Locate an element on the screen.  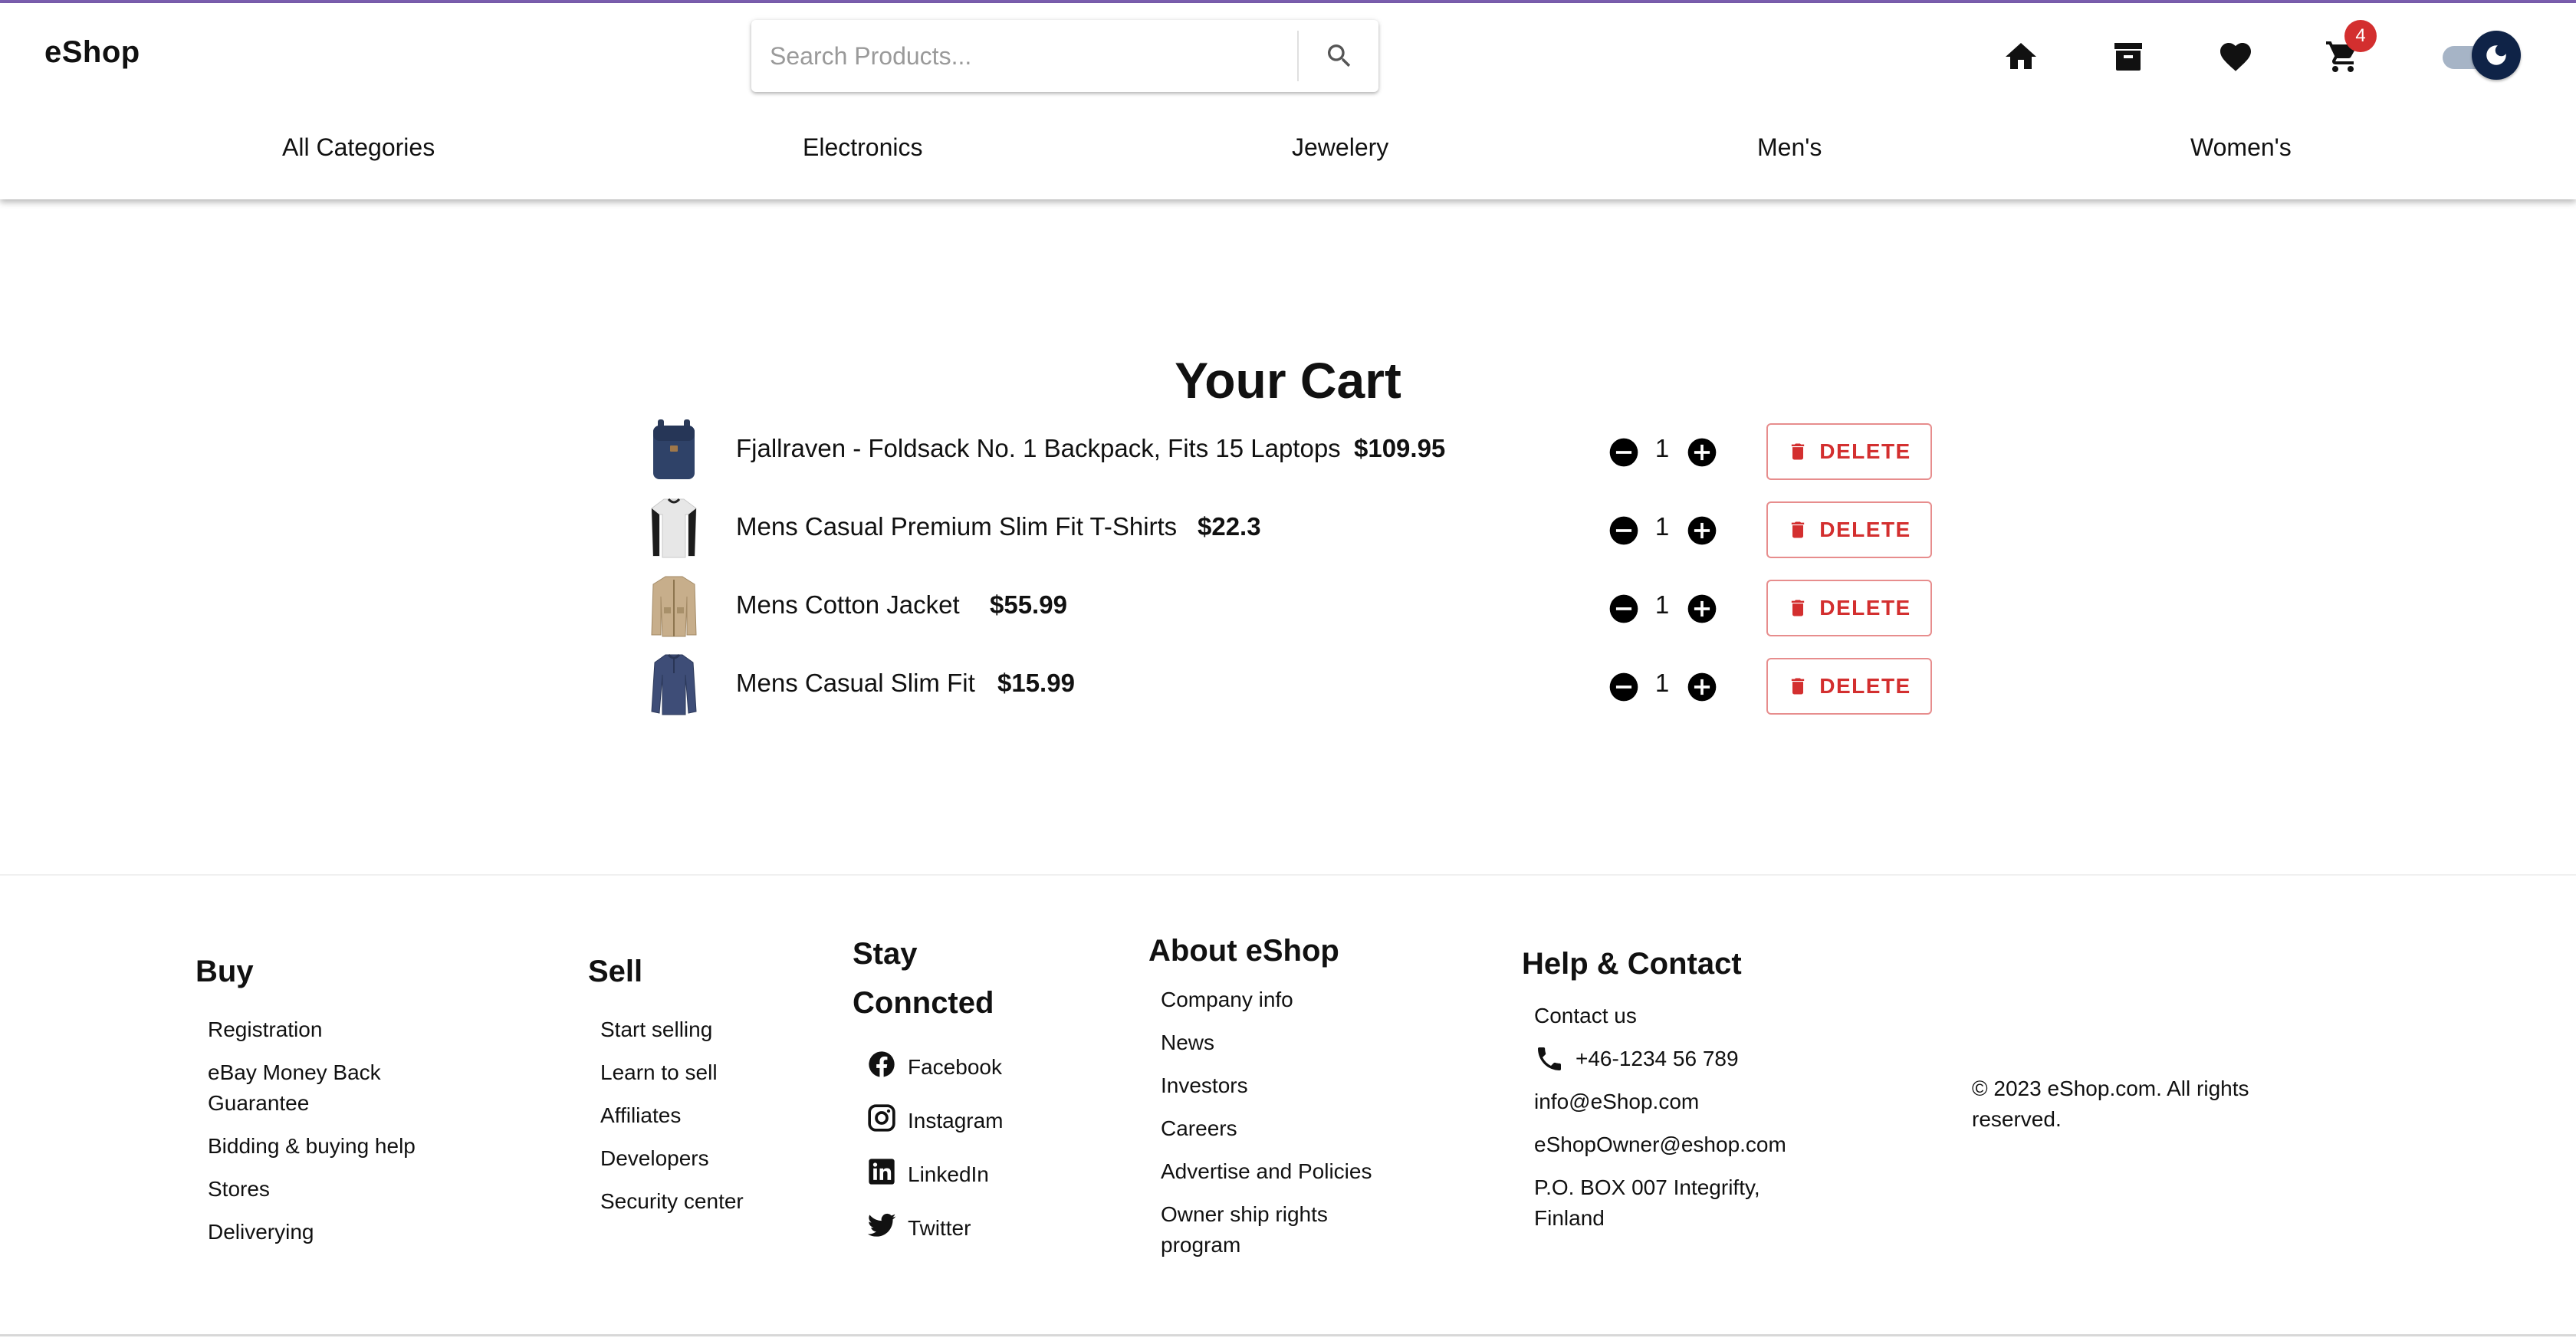
phone-row: +46-1234 56 789 is located at coordinates (1689, 1059).